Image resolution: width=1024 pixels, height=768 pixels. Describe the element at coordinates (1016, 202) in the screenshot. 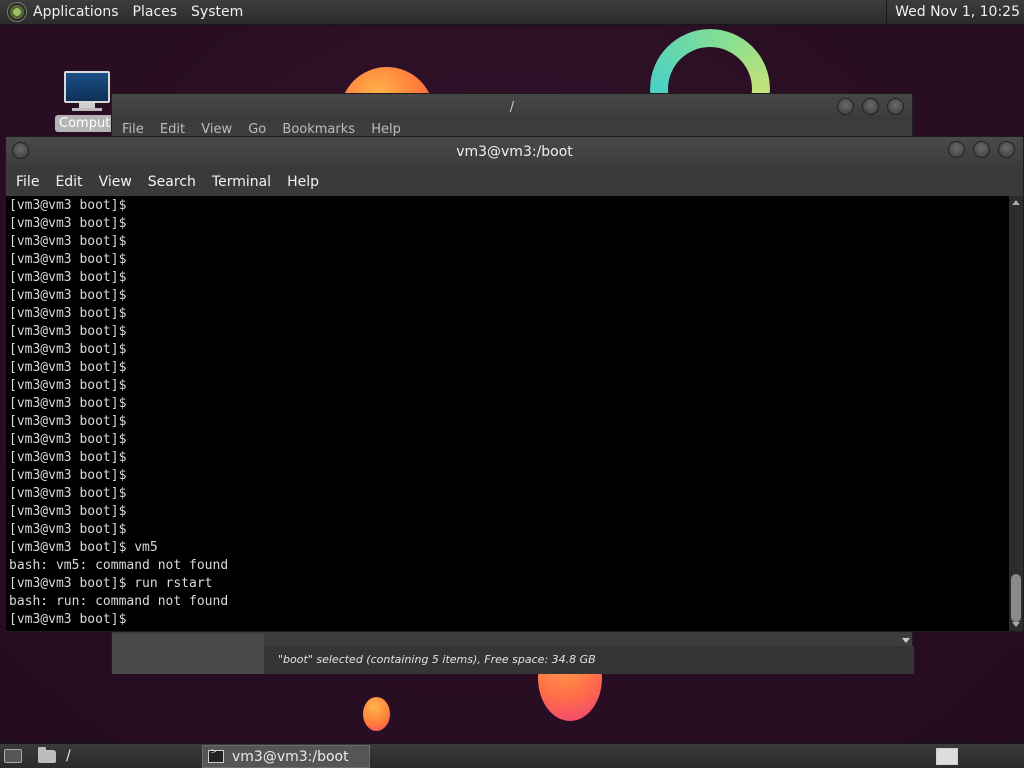

I see `scroll-up-arrow-icon` at that location.